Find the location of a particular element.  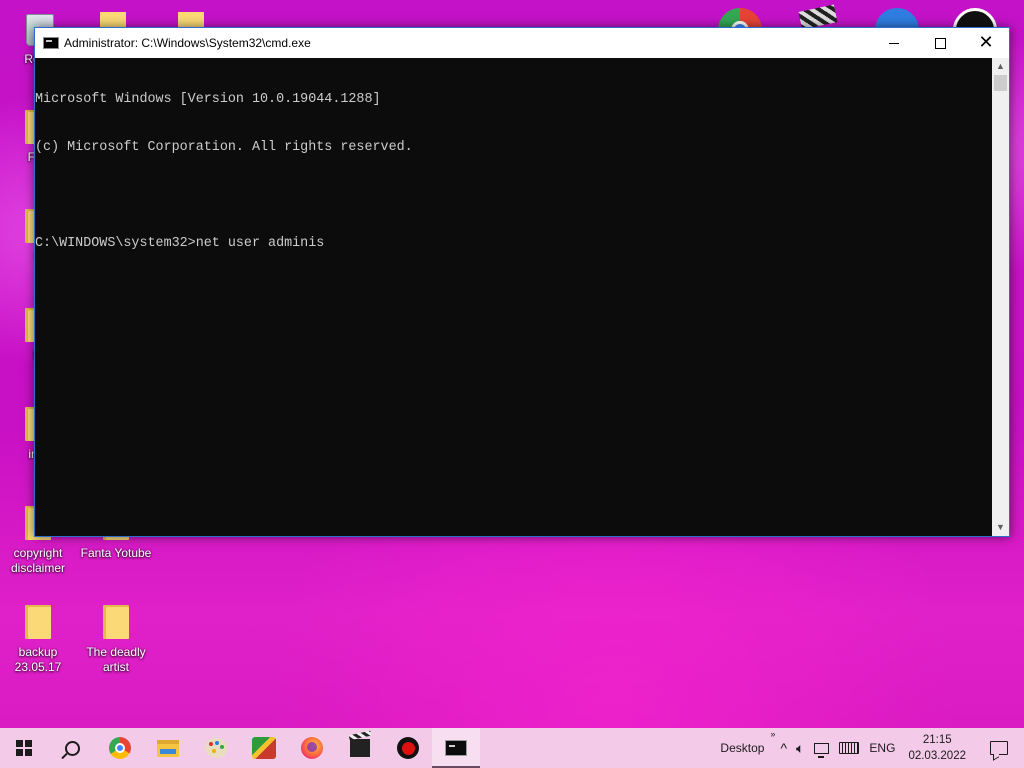

clock-date: 02.03.2022 is located at coordinates (937, 756).